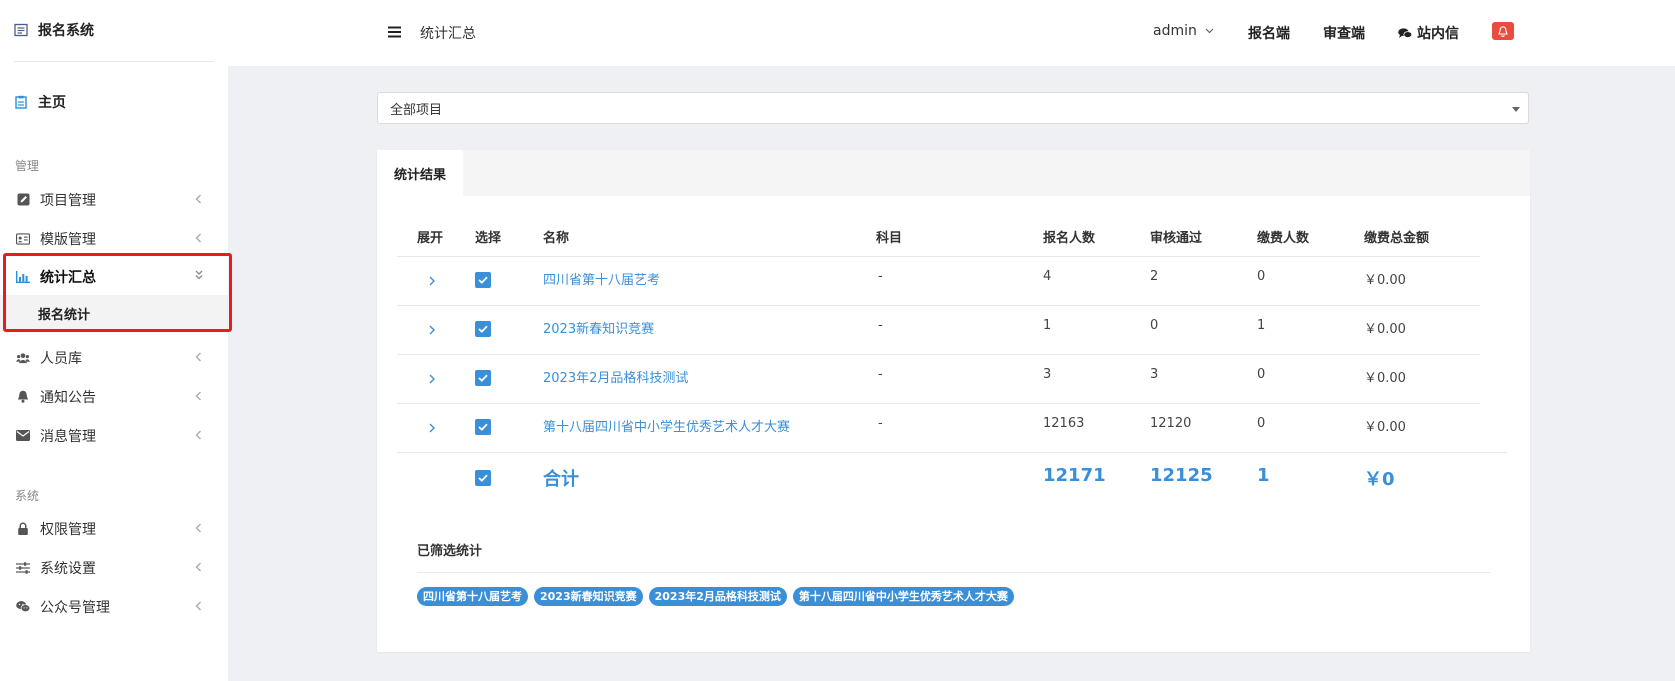 The width and height of the screenshot is (1675, 681). What do you see at coordinates (472, 596) in the screenshot?
I see `filter-tag: 四川省第十八届艺考` at bounding box center [472, 596].